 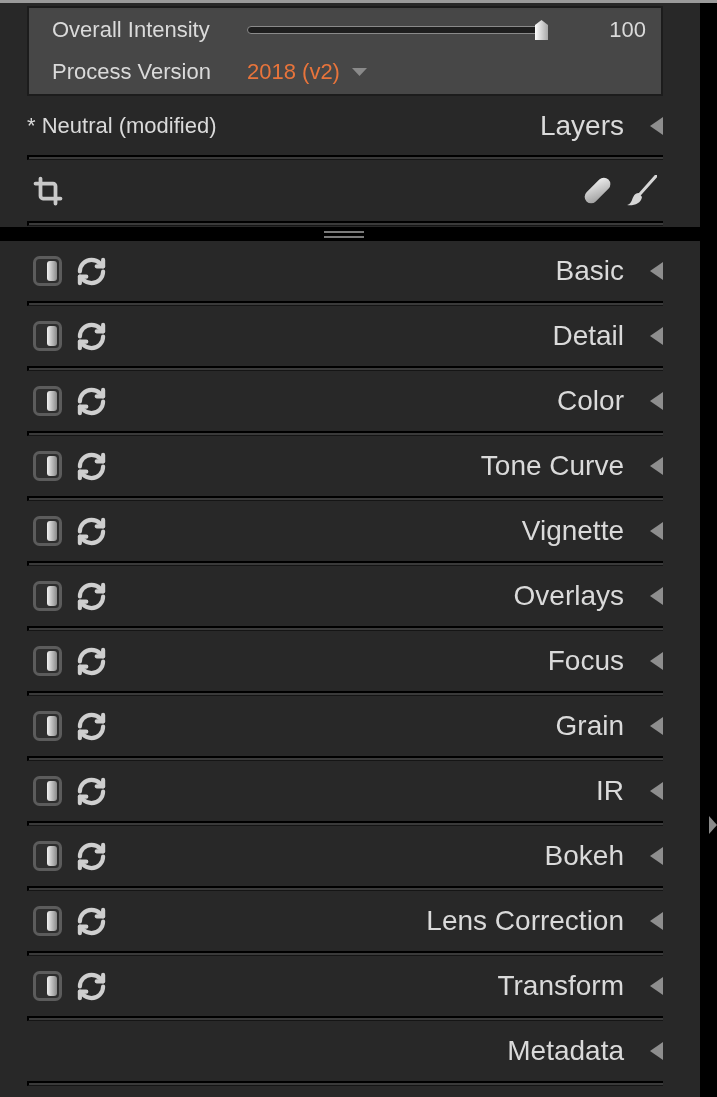 What do you see at coordinates (642, 190) in the screenshot?
I see `paintbrush-icon` at bounding box center [642, 190].